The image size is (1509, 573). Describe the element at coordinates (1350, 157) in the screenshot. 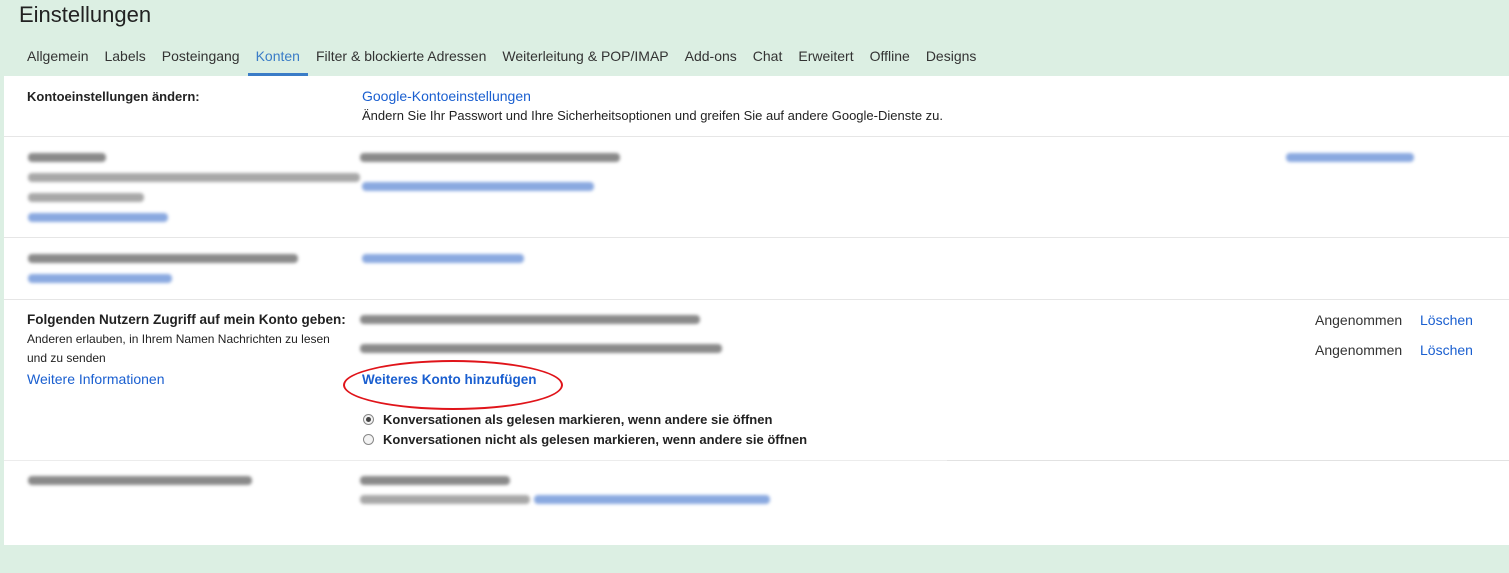

I see `send-as-edit-blurred` at that location.